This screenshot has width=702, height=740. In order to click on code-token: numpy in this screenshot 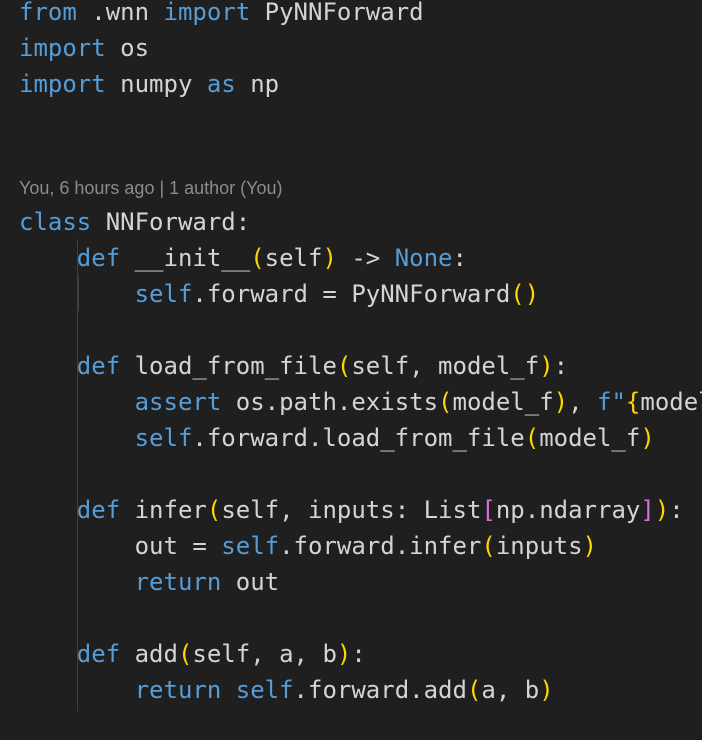, I will do `click(156, 84)`.